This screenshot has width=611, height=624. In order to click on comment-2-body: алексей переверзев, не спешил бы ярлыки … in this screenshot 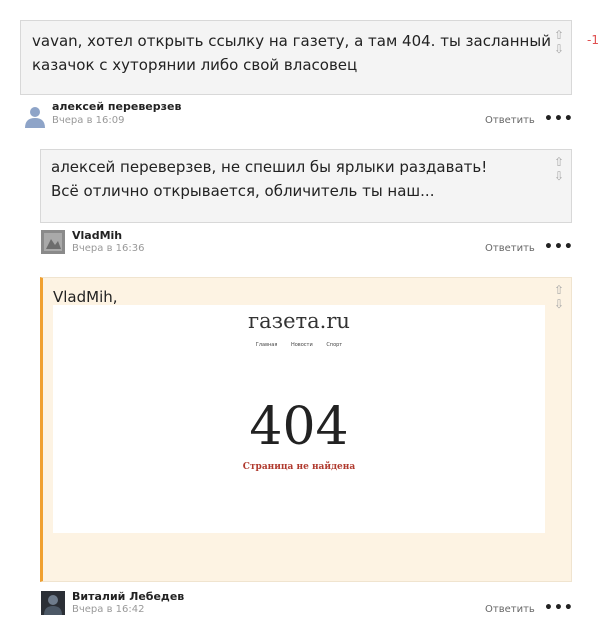, I will do `click(306, 186)`.